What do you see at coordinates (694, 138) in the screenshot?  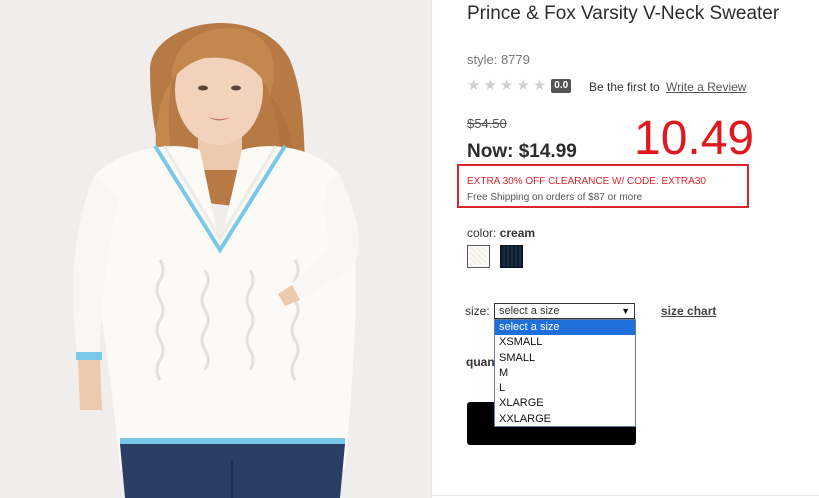 I see `price-annotation: 10.49` at bounding box center [694, 138].